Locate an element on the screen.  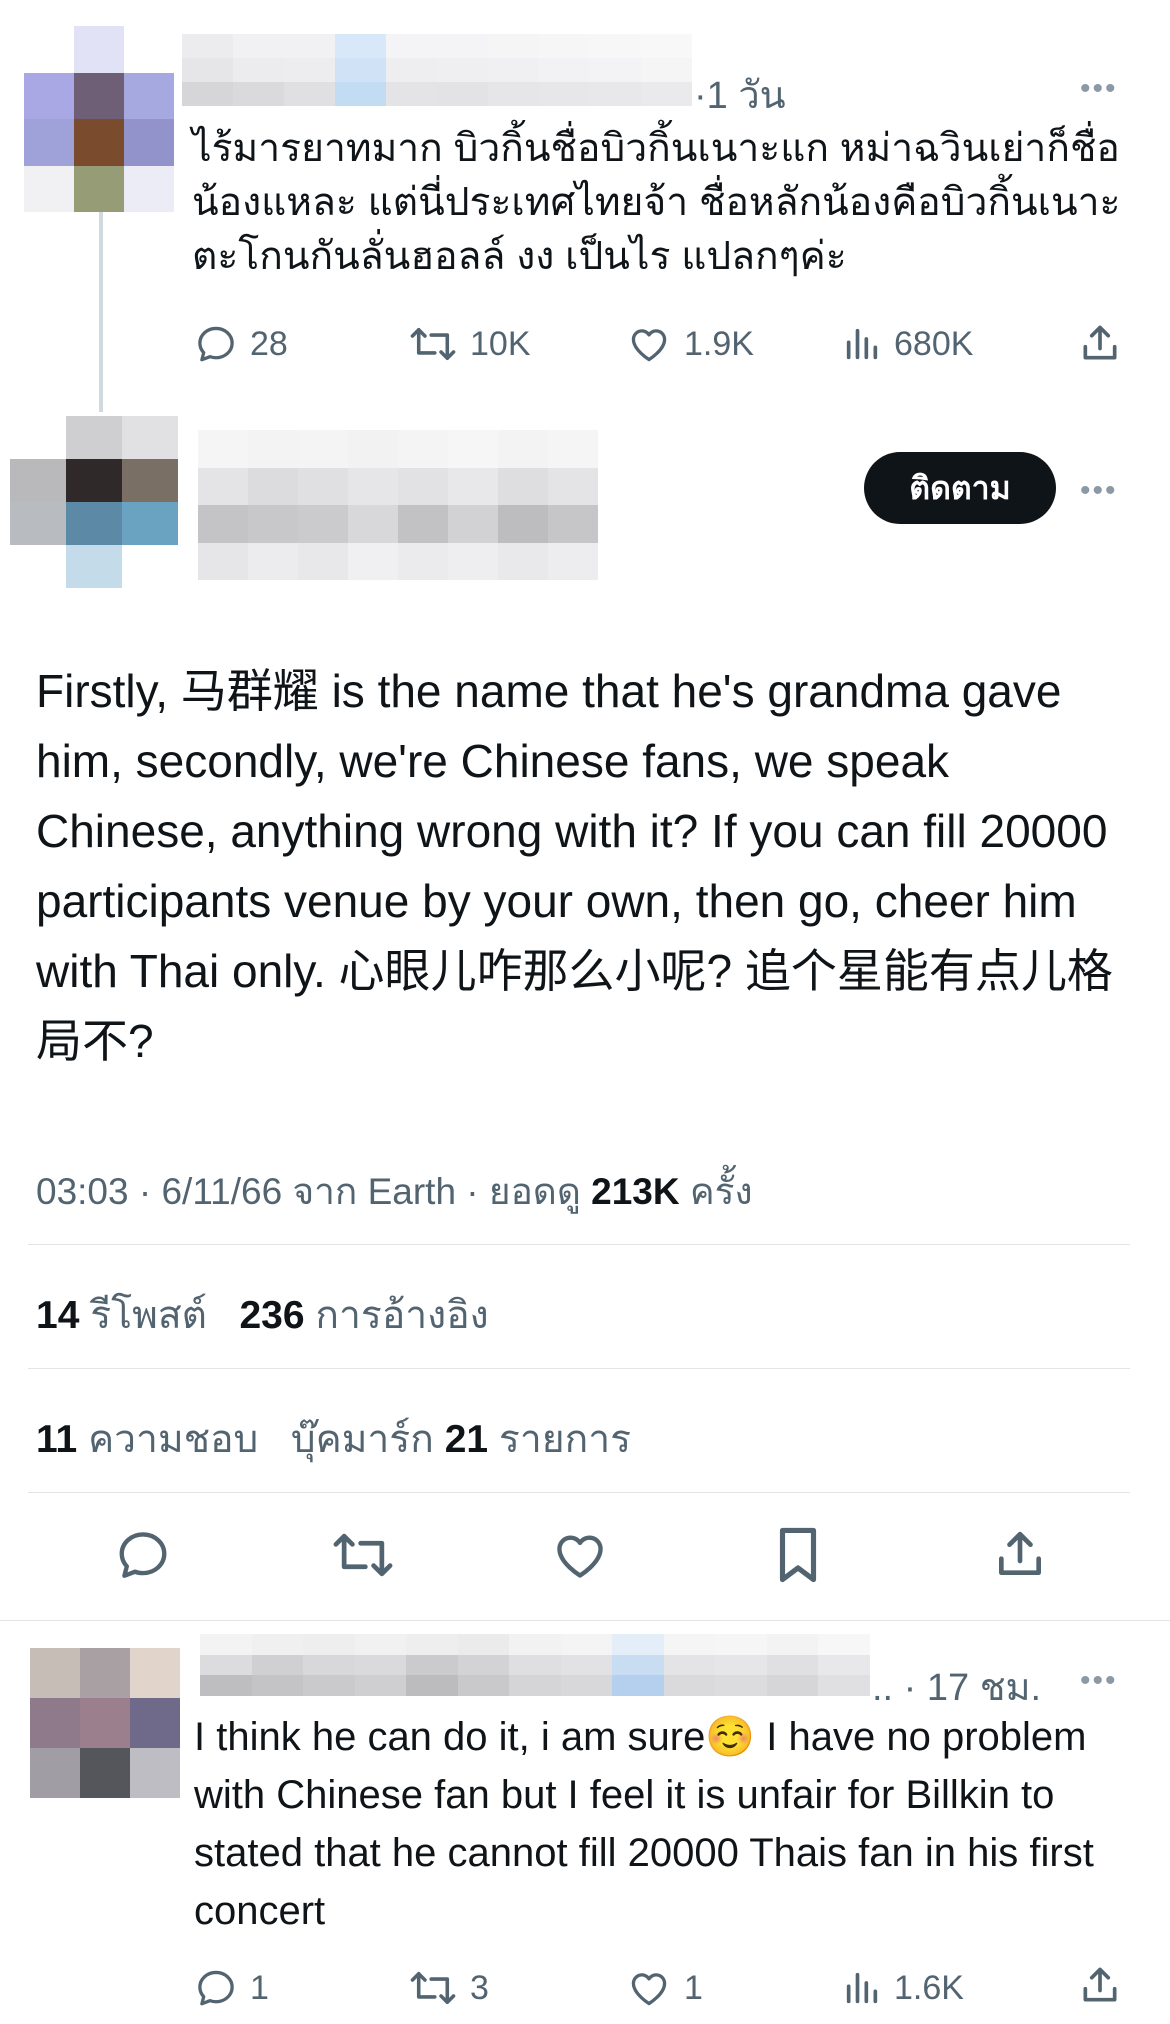
repost-quote-stats: 14 รีโพสต์ 236 การอ้างอิง is located at coordinates (262, 1315).